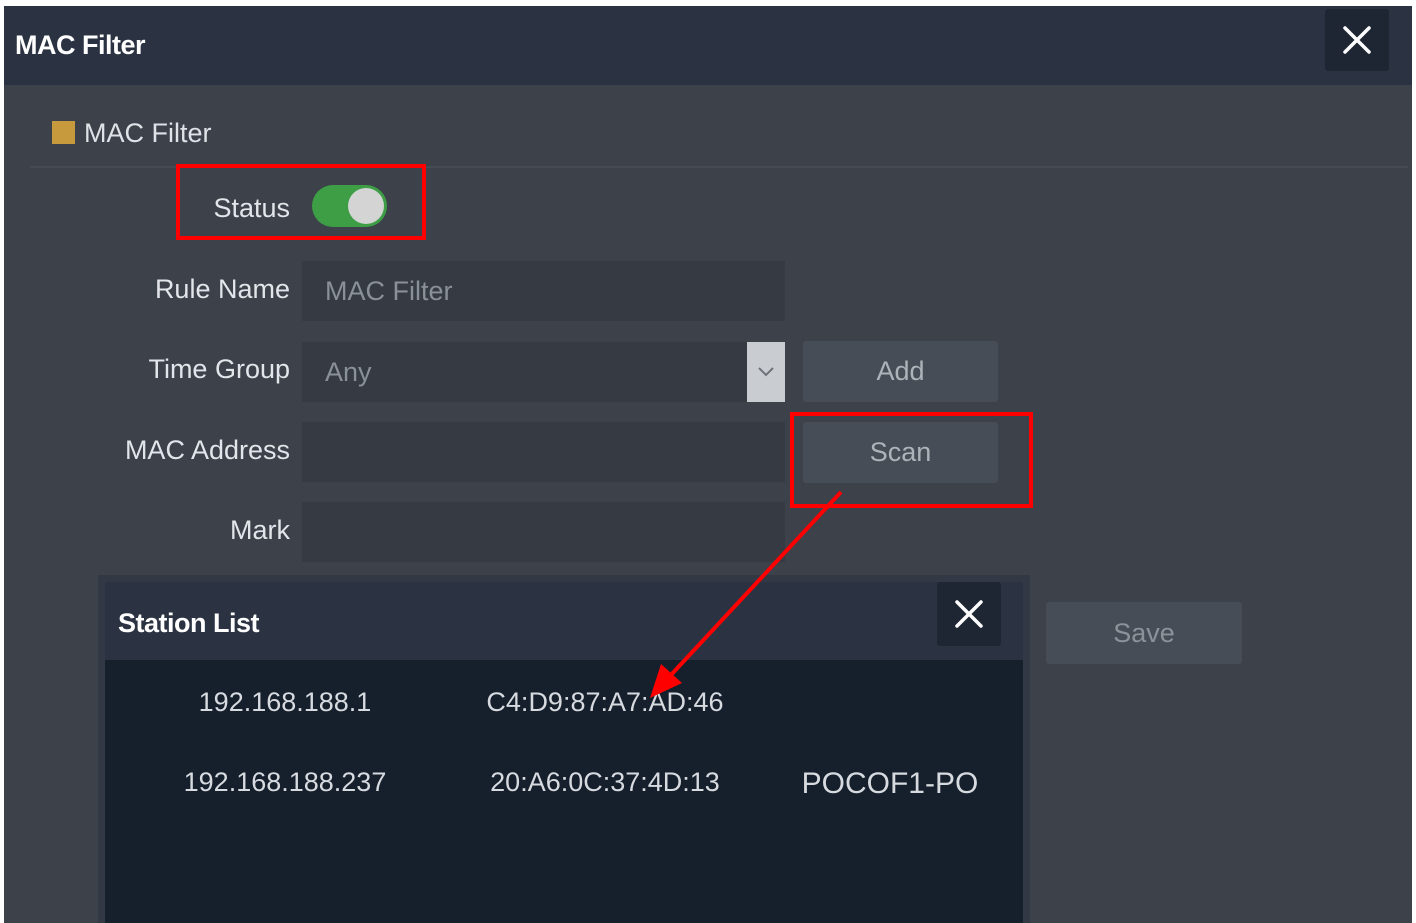 The height and width of the screenshot is (923, 1416). Describe the element at coordinates (348, 372) in the screenshot. I see `time-group-value: Any` at that location.